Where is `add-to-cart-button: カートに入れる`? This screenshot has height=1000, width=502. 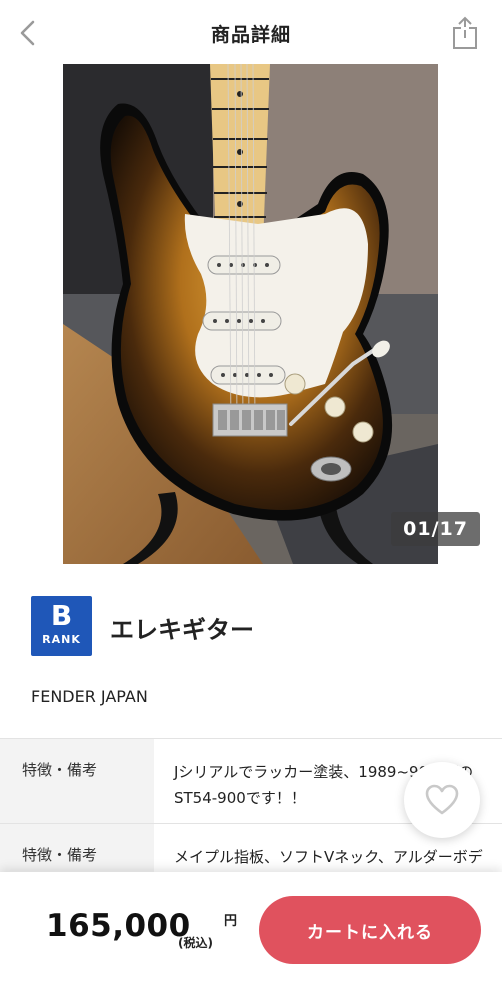
add-to-cart-button: カートに入れる is located at coordinates (370, 930).